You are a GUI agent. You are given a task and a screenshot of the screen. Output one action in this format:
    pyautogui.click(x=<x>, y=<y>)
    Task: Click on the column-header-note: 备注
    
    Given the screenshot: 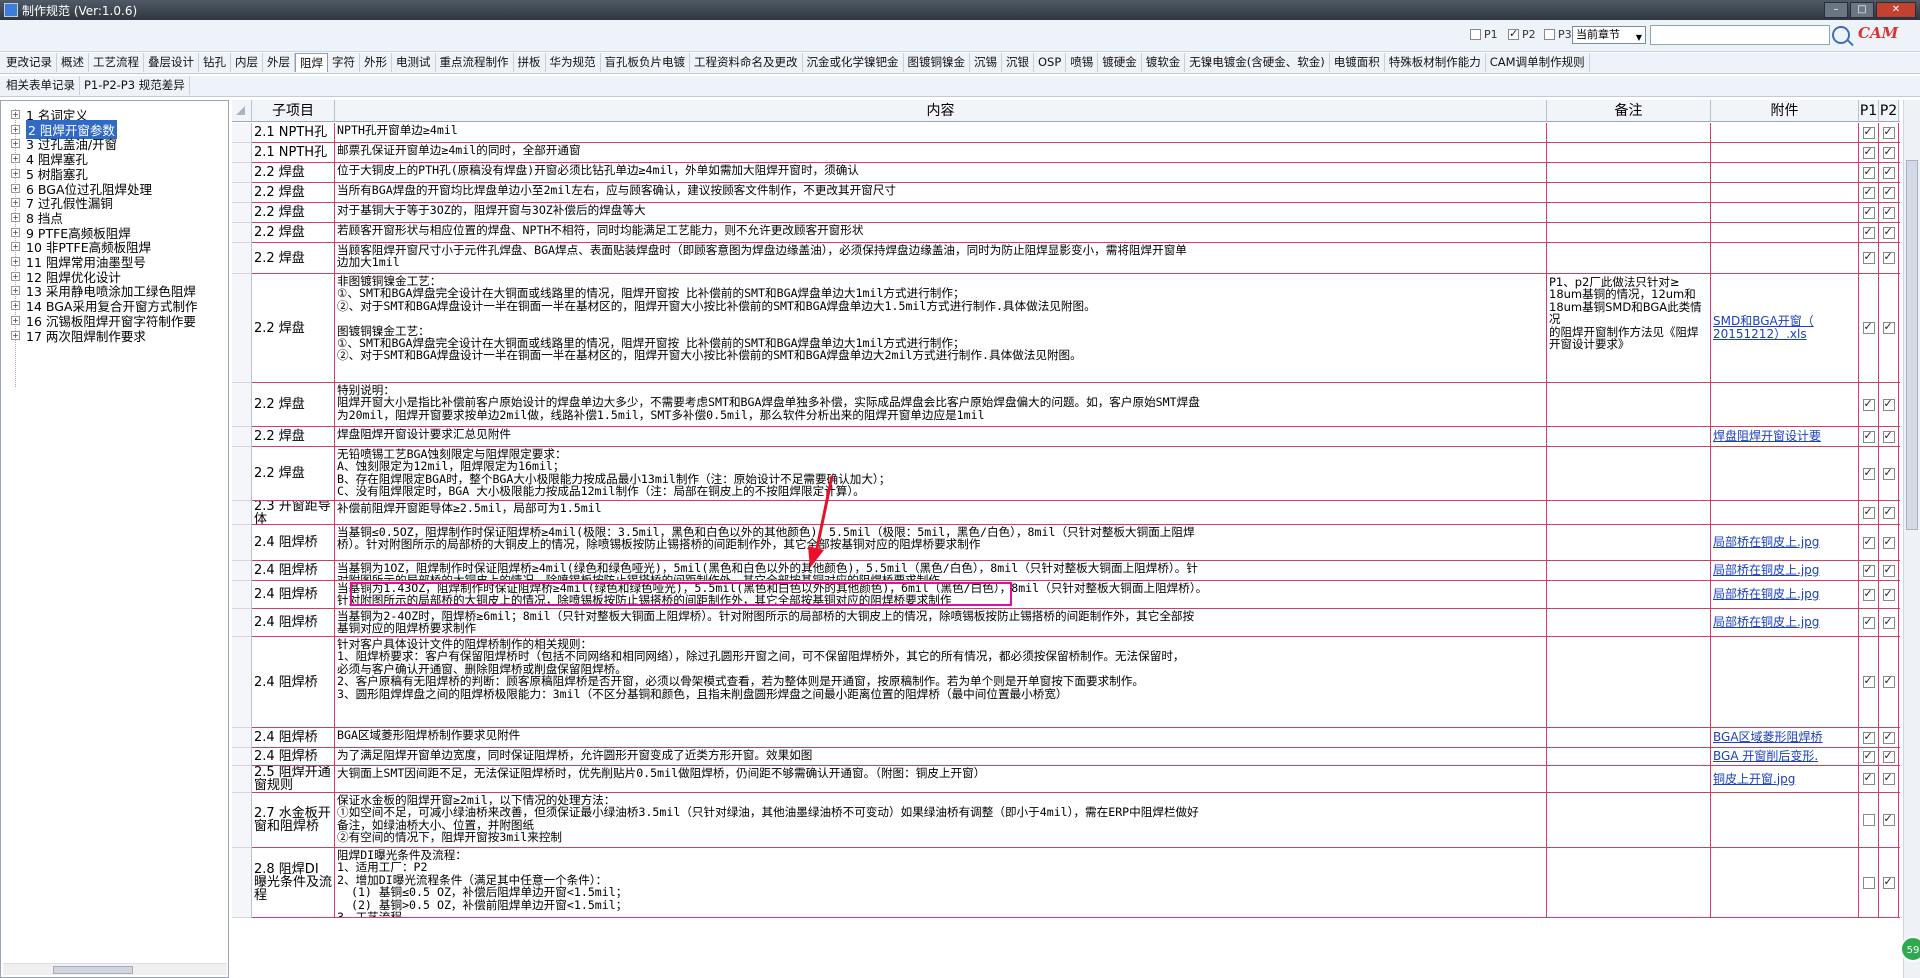 What is the action you would take?
    pyautogui.click(x=1629, y=111)
    